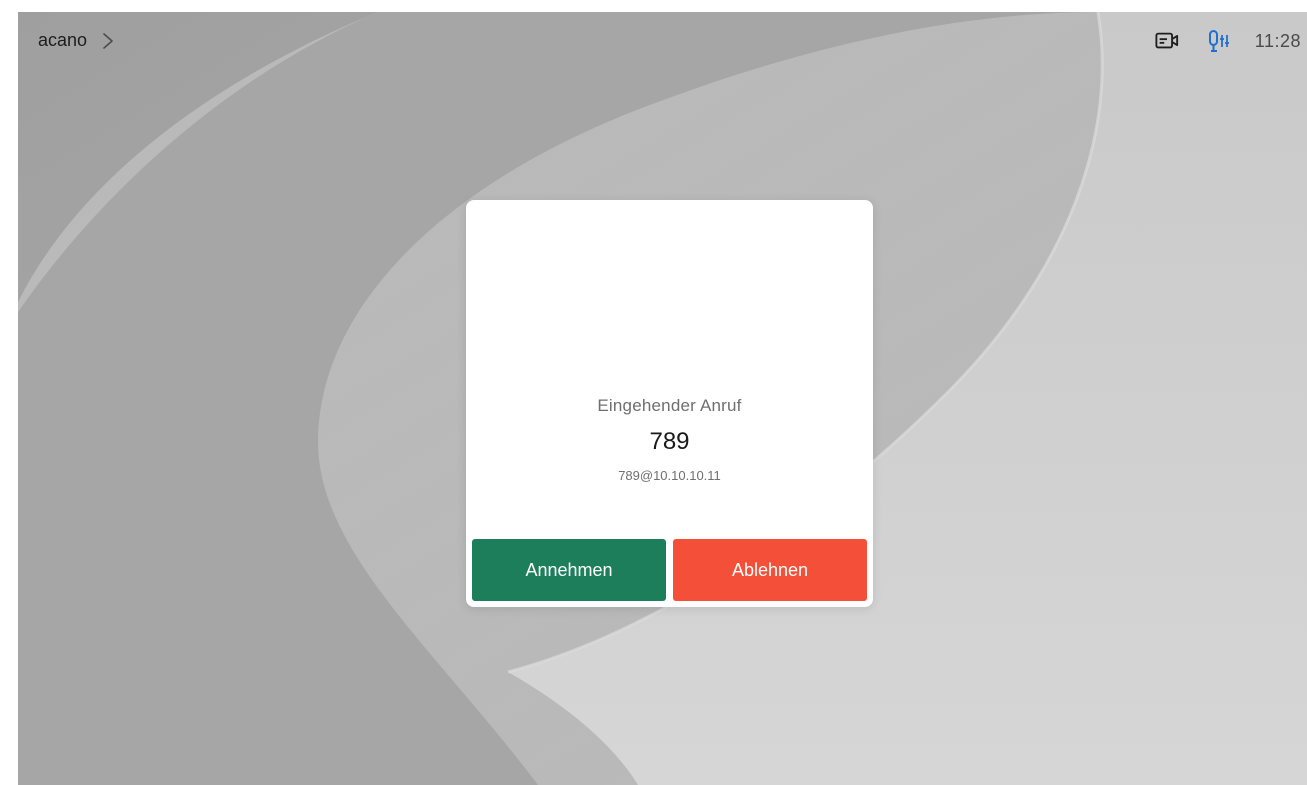  Describe the element at coordinates (569, 570) in the screenshot. I see `accept-call-button: Annehmen` at that location.